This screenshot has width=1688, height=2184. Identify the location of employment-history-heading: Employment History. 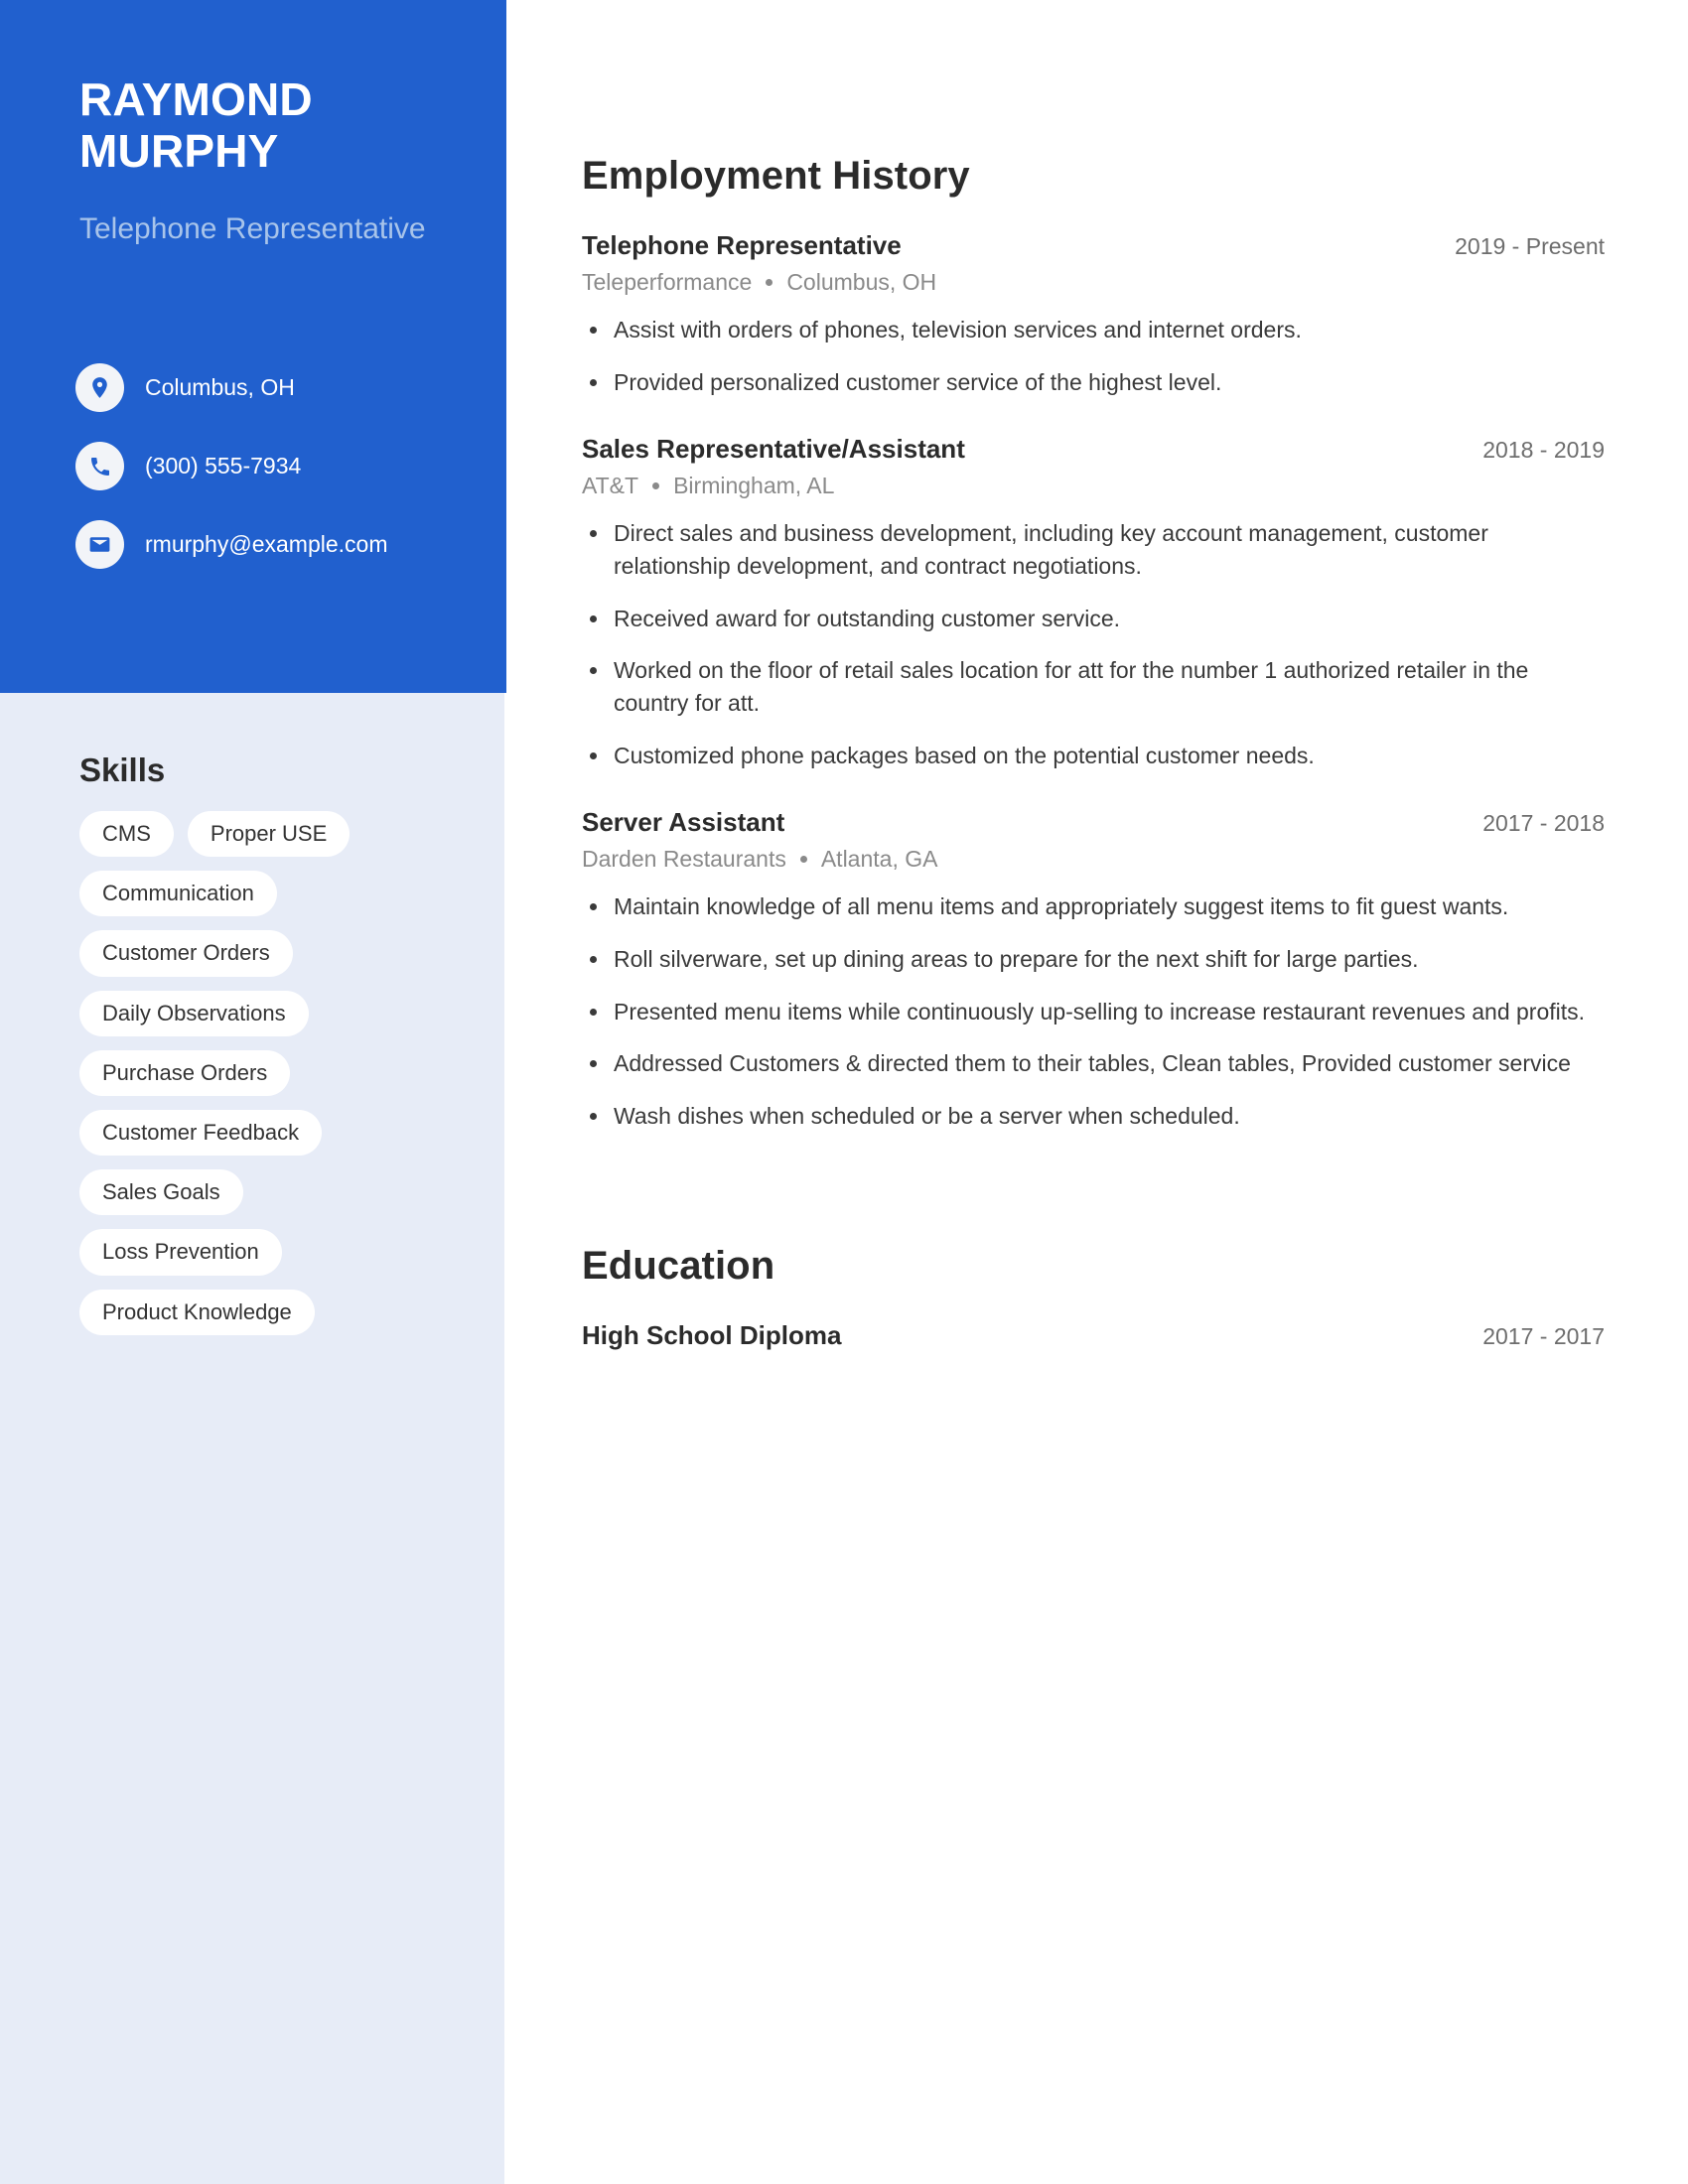
(776, 176).